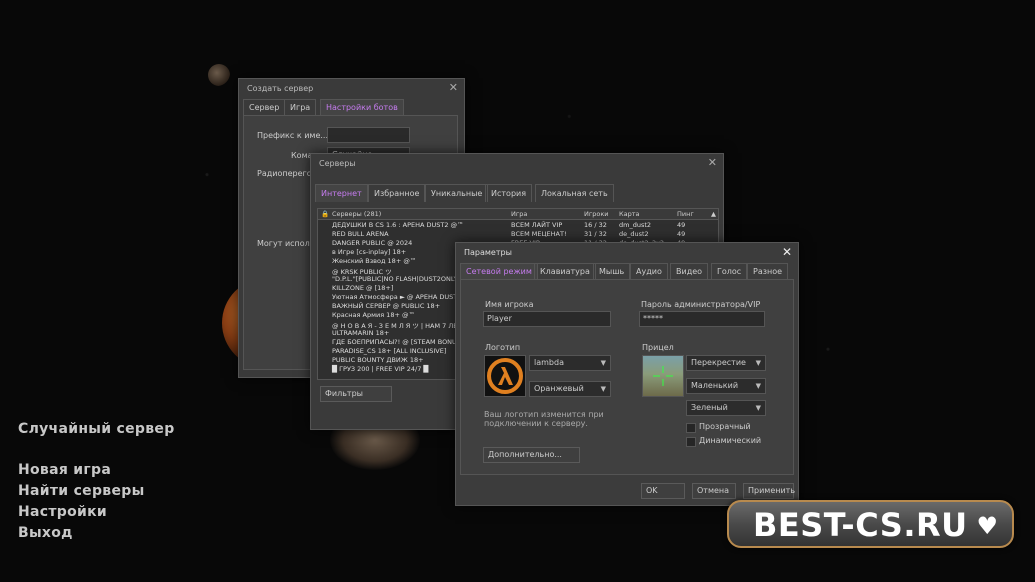 This screenshot has height=582, width=1035. What do you see at coordinates (378, 360) in the screenshot?
I see `cell-name: PUBLIC BOUNTY ДВИЖ 18+` at bounding box center [378, 360].